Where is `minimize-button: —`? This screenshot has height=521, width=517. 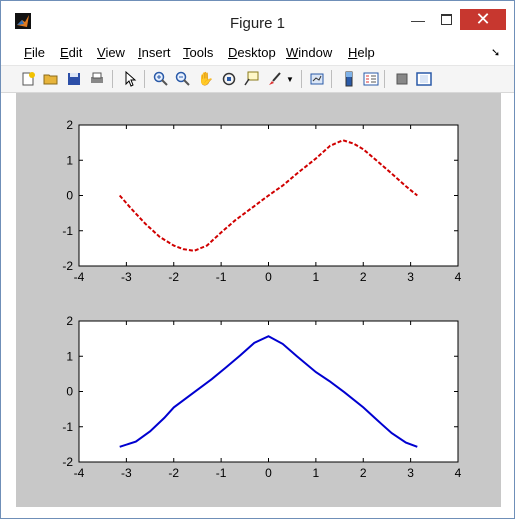 minimize-button: — is located at coordinates (418, 19).